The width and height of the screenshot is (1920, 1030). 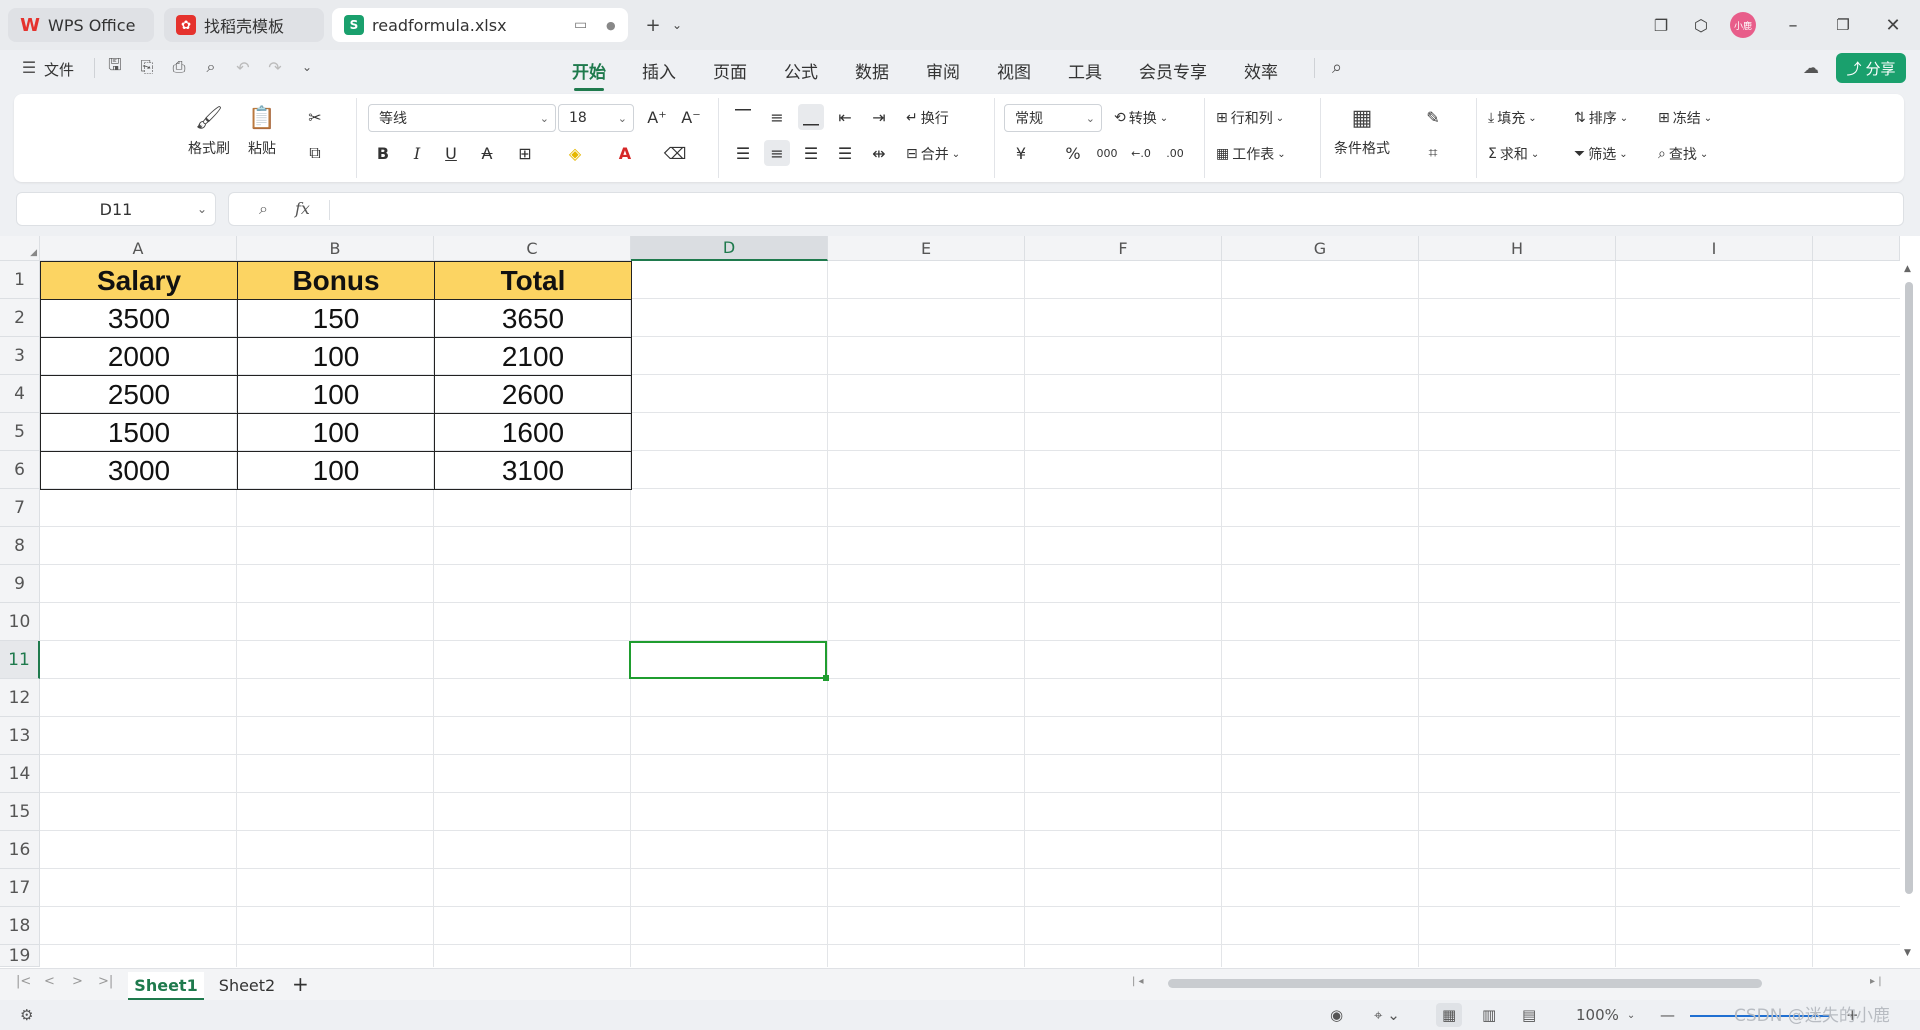 I want to click on print-preview-icon: ⌕, so click(x=211, y=67).